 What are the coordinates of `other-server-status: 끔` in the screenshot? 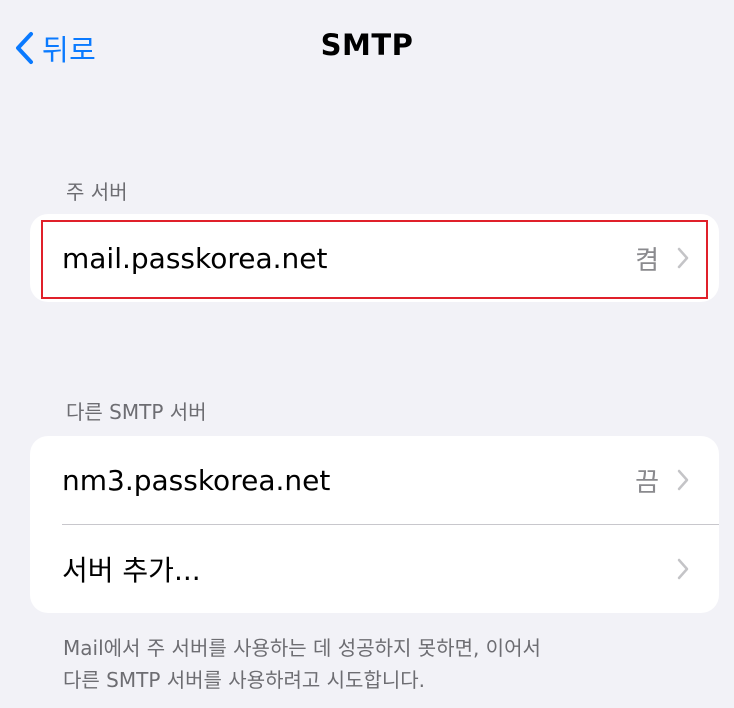 It's located at (647, 482).